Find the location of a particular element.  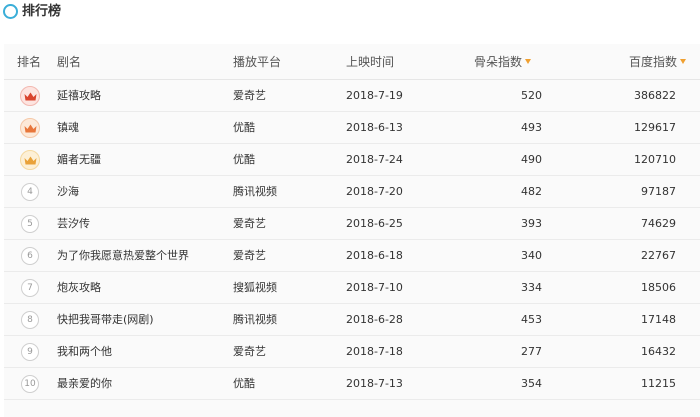

release-date: 2018-6-25 is located at coordinates (374, 223).